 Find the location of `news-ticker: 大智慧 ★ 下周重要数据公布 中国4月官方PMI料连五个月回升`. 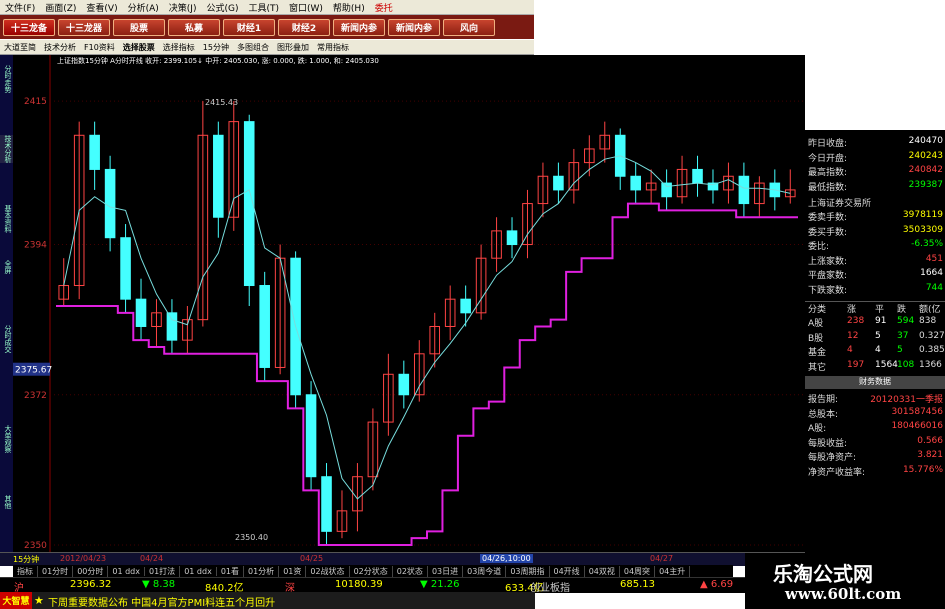

news-ticker: 大智慧 ★ 下周重要数据公布 中国4月官方PMI料连五个月回升 is located at coordinates (267, 600).